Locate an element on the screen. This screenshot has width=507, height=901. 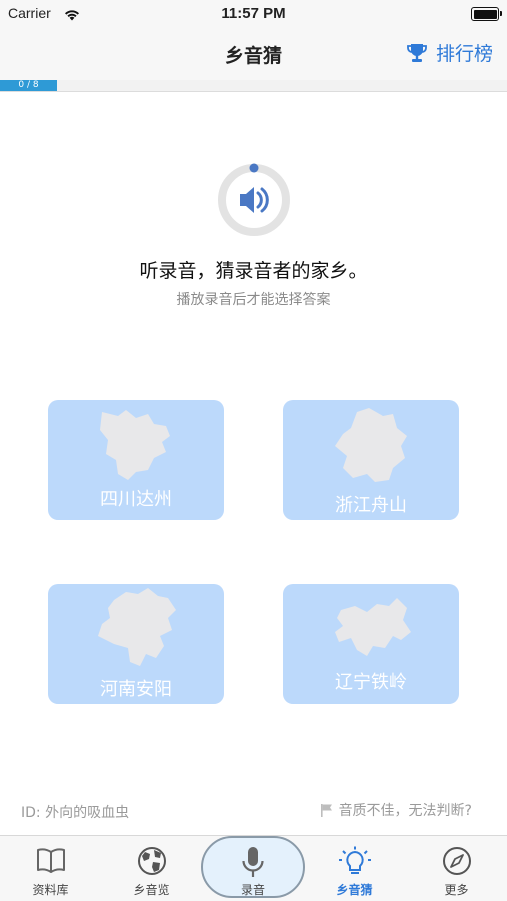
flag-icon is located at coordinates (326, 810).